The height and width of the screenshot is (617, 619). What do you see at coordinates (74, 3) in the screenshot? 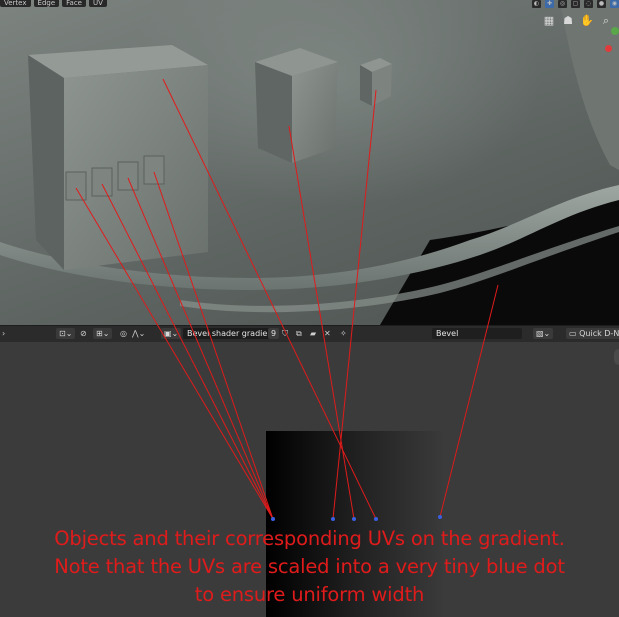
I see `face-mode-button: Face` at bounding box center [74, 3].